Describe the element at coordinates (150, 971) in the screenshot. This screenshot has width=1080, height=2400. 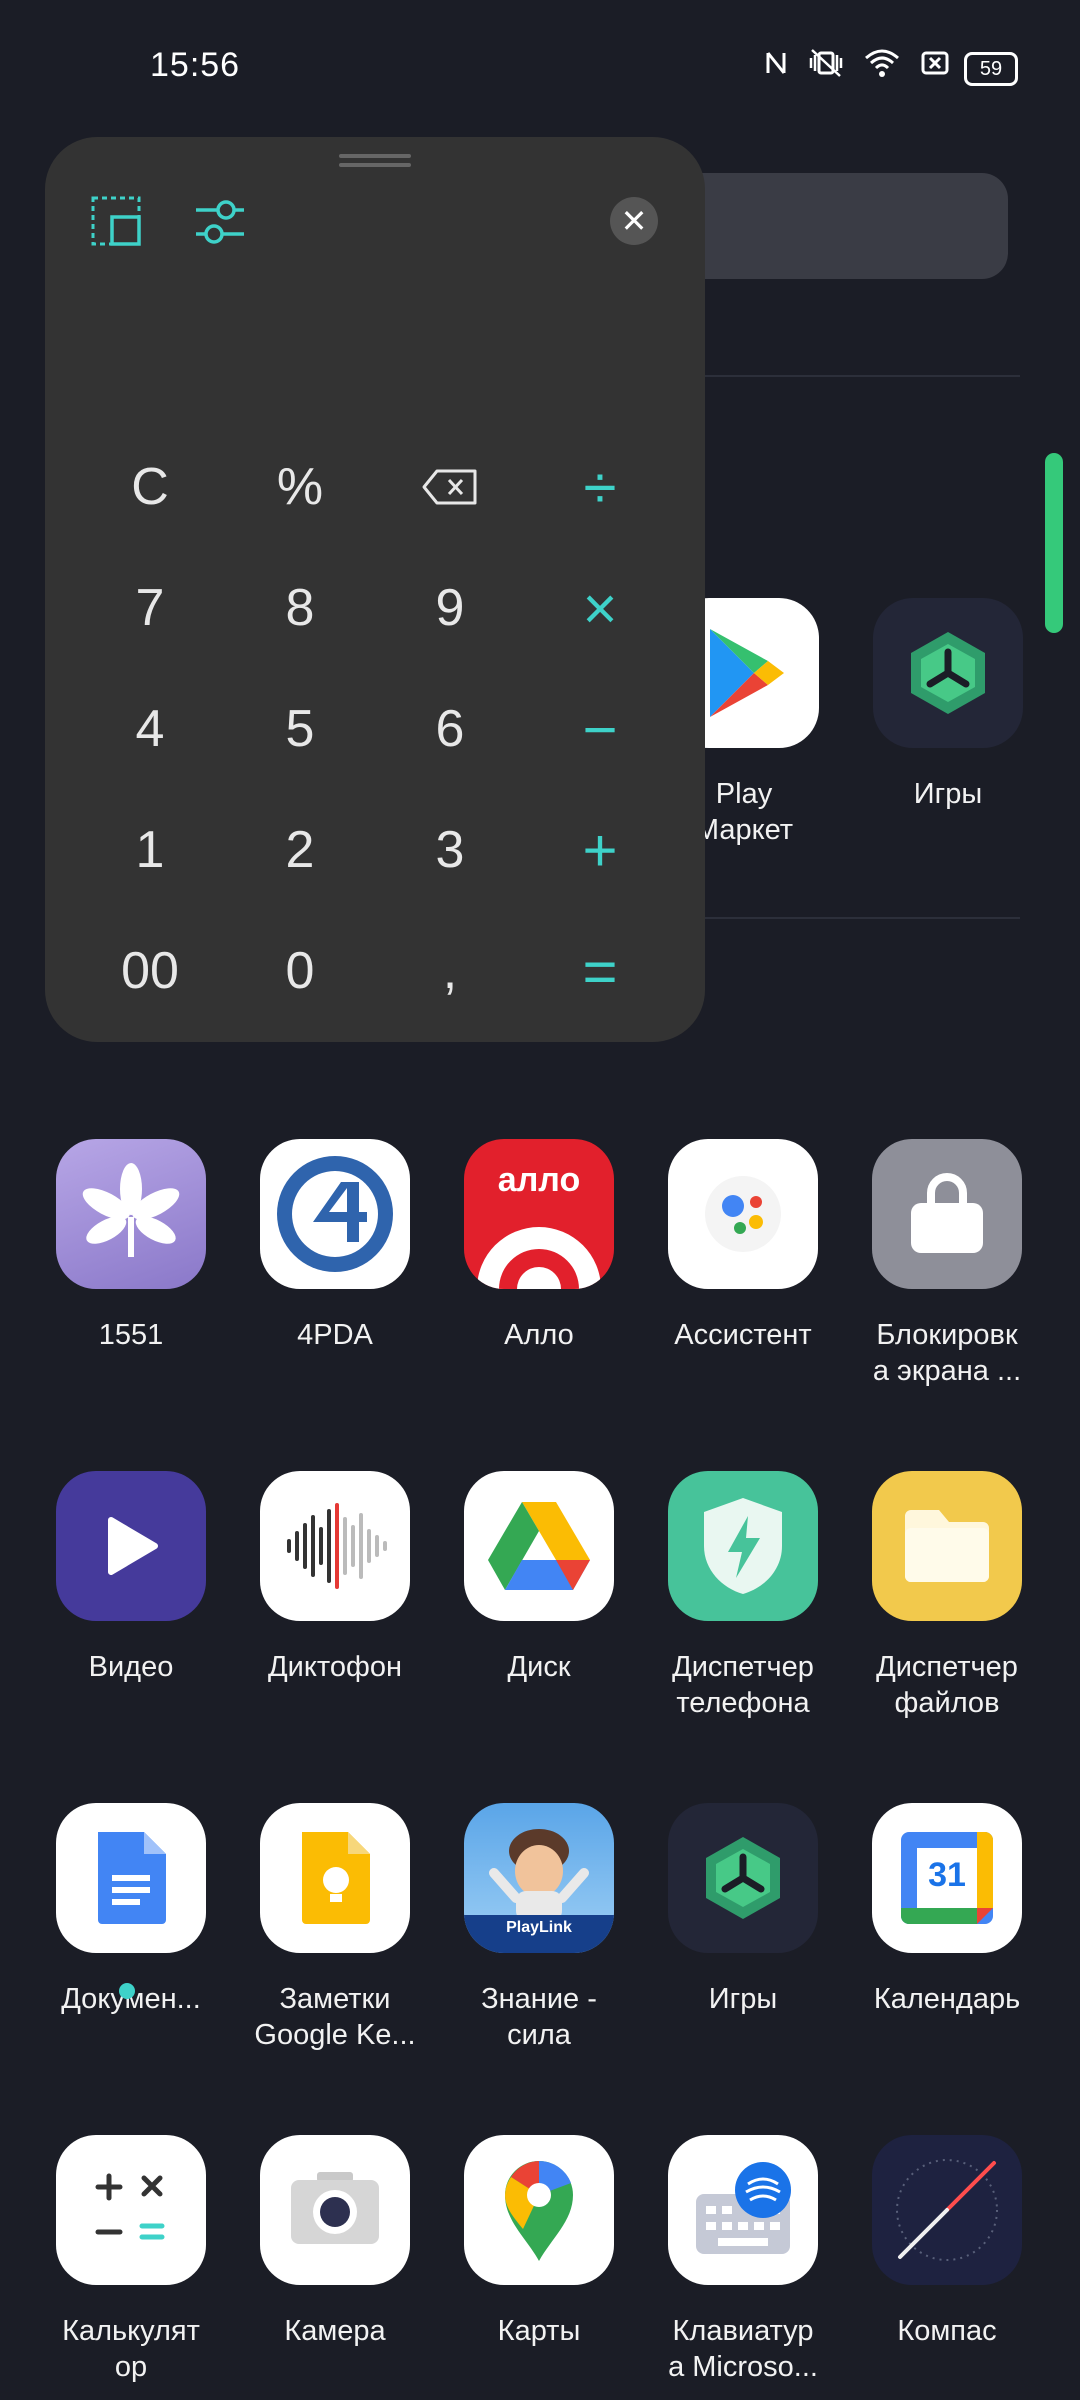
I see `key-00: 00` at that location.